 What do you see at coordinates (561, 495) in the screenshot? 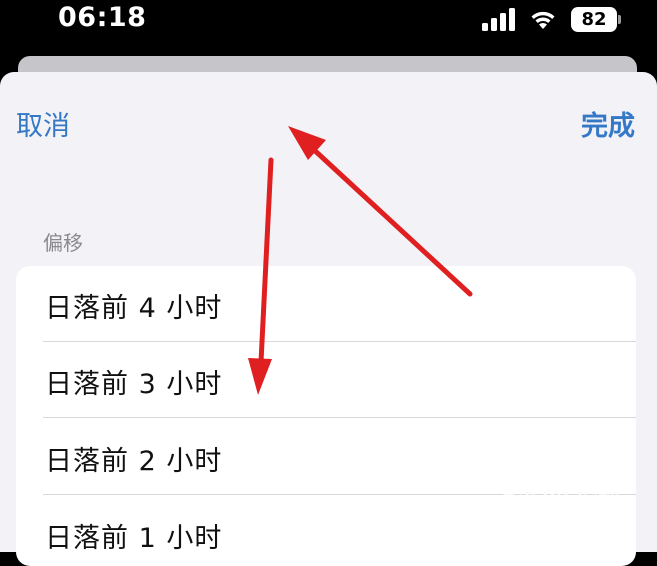
I see `watermark-logo: Bai du 经验` at bounding box center [561, 495].